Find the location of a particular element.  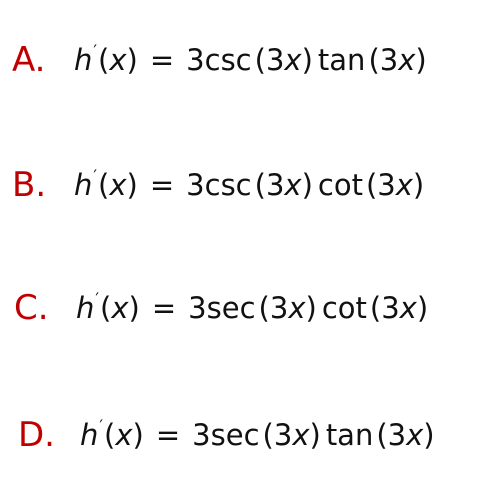

option-letter: D. is located at coordinates (36, 435).